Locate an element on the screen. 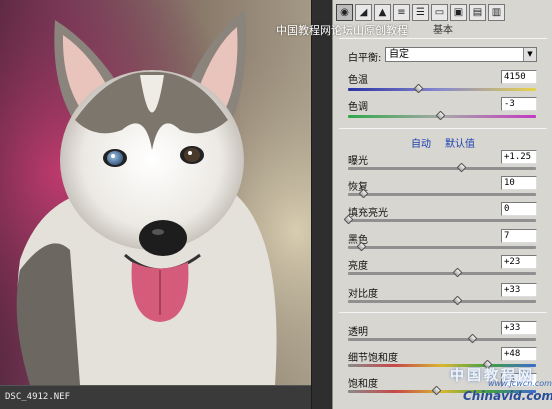 This screenshot has width=552, height=409. tint-input: -3 is located at coordinates (519, 104).